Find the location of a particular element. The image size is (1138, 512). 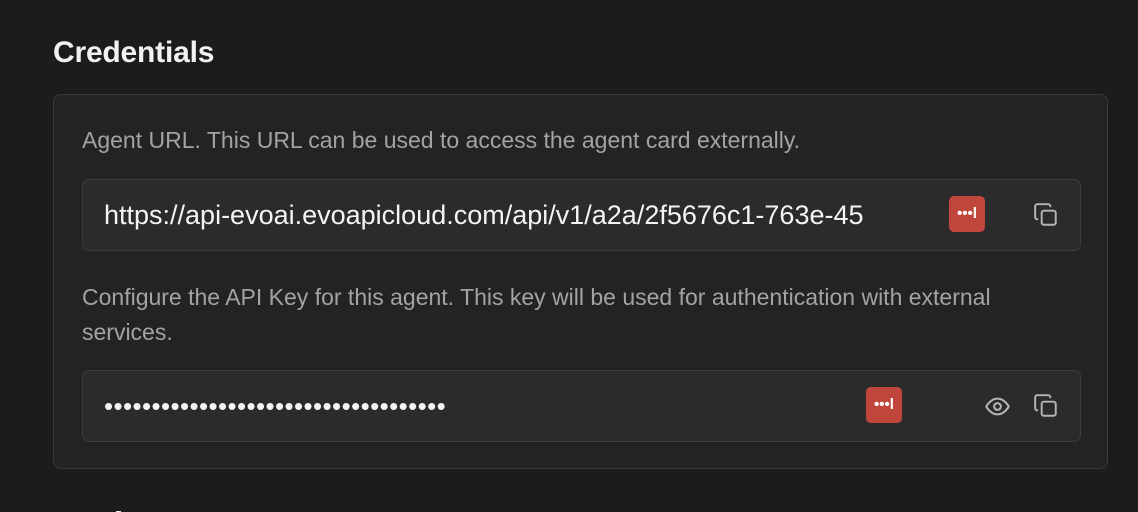

eye-icon is located at coordinates (997, 406).